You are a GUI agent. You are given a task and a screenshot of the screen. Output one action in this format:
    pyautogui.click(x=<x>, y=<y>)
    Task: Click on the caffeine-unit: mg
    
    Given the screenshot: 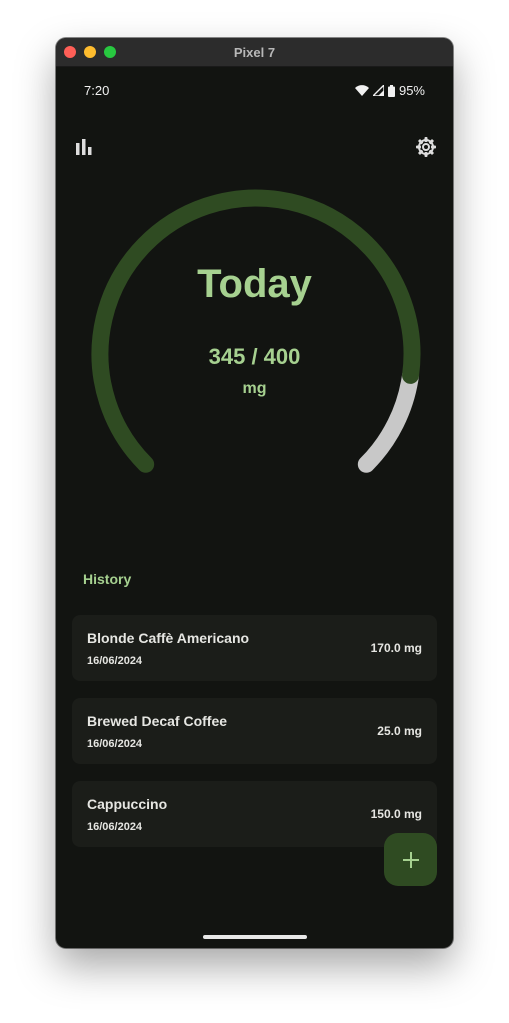 What is the action you would take?
    pyautogui.click(x=254, y=388)
    